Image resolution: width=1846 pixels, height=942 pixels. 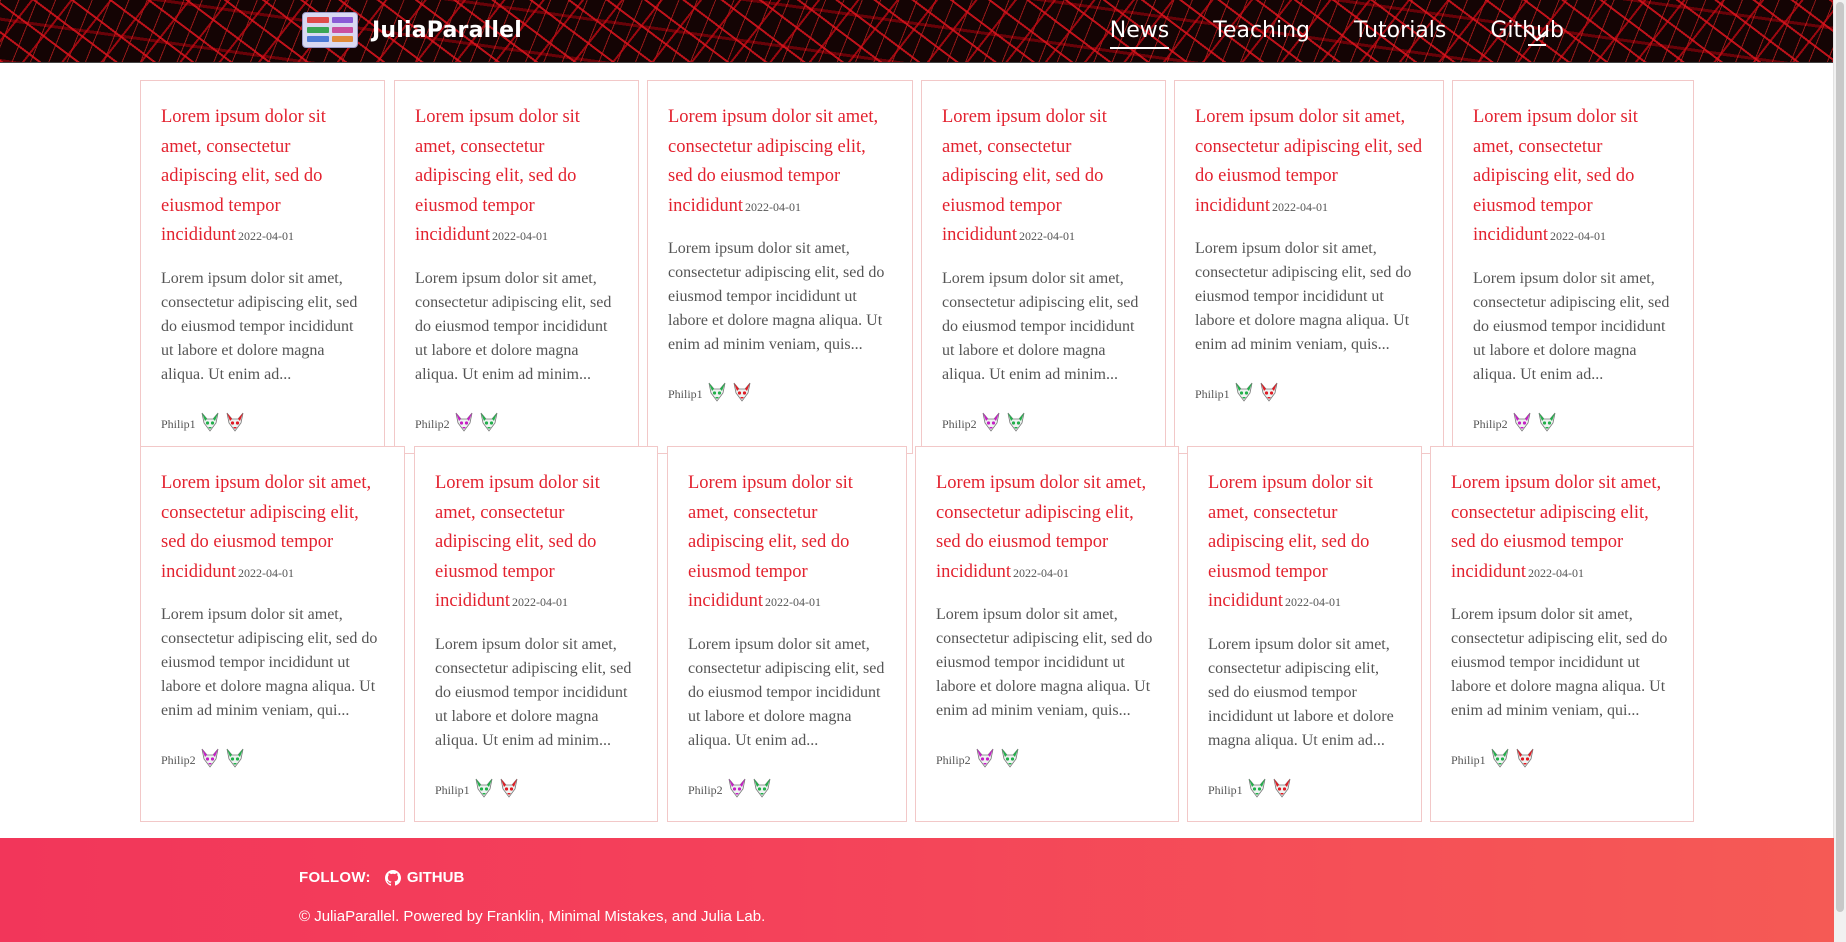 I want to click on nav-teaching: Teaching, so click(x=1261, y=30).